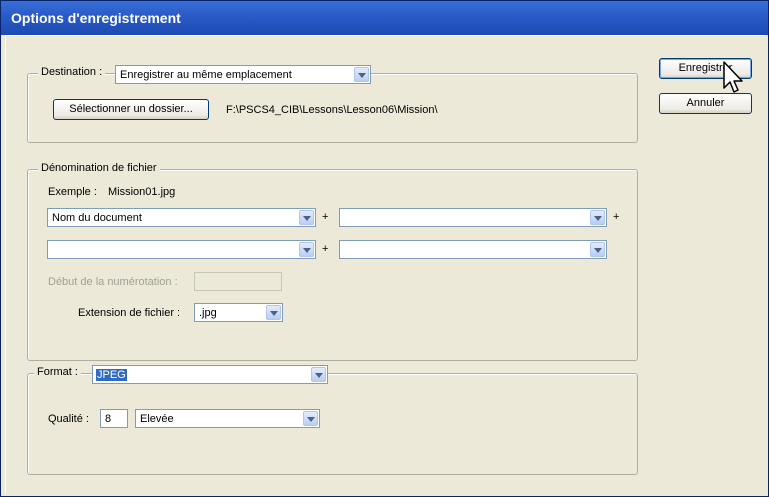 The height and width of the screenshot is (497, 769). I want to click on extension-label: Extension de fichier :, so click(129, 313).